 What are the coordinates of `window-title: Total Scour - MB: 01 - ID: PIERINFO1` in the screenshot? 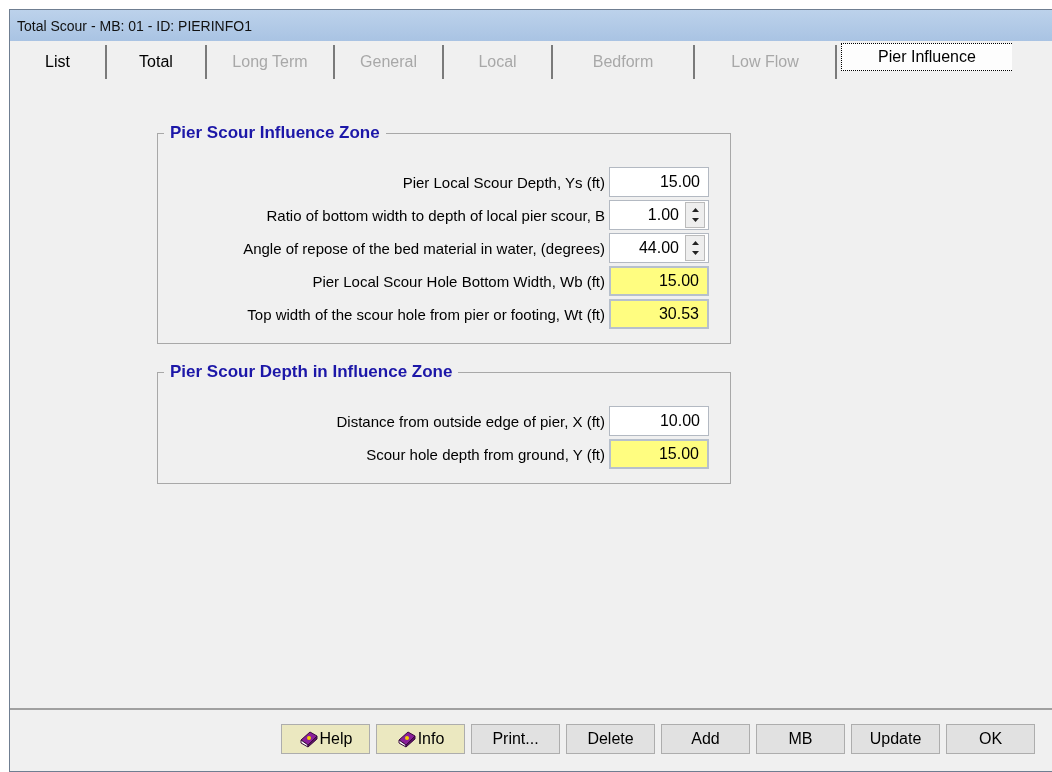 It's located at (134, 25).